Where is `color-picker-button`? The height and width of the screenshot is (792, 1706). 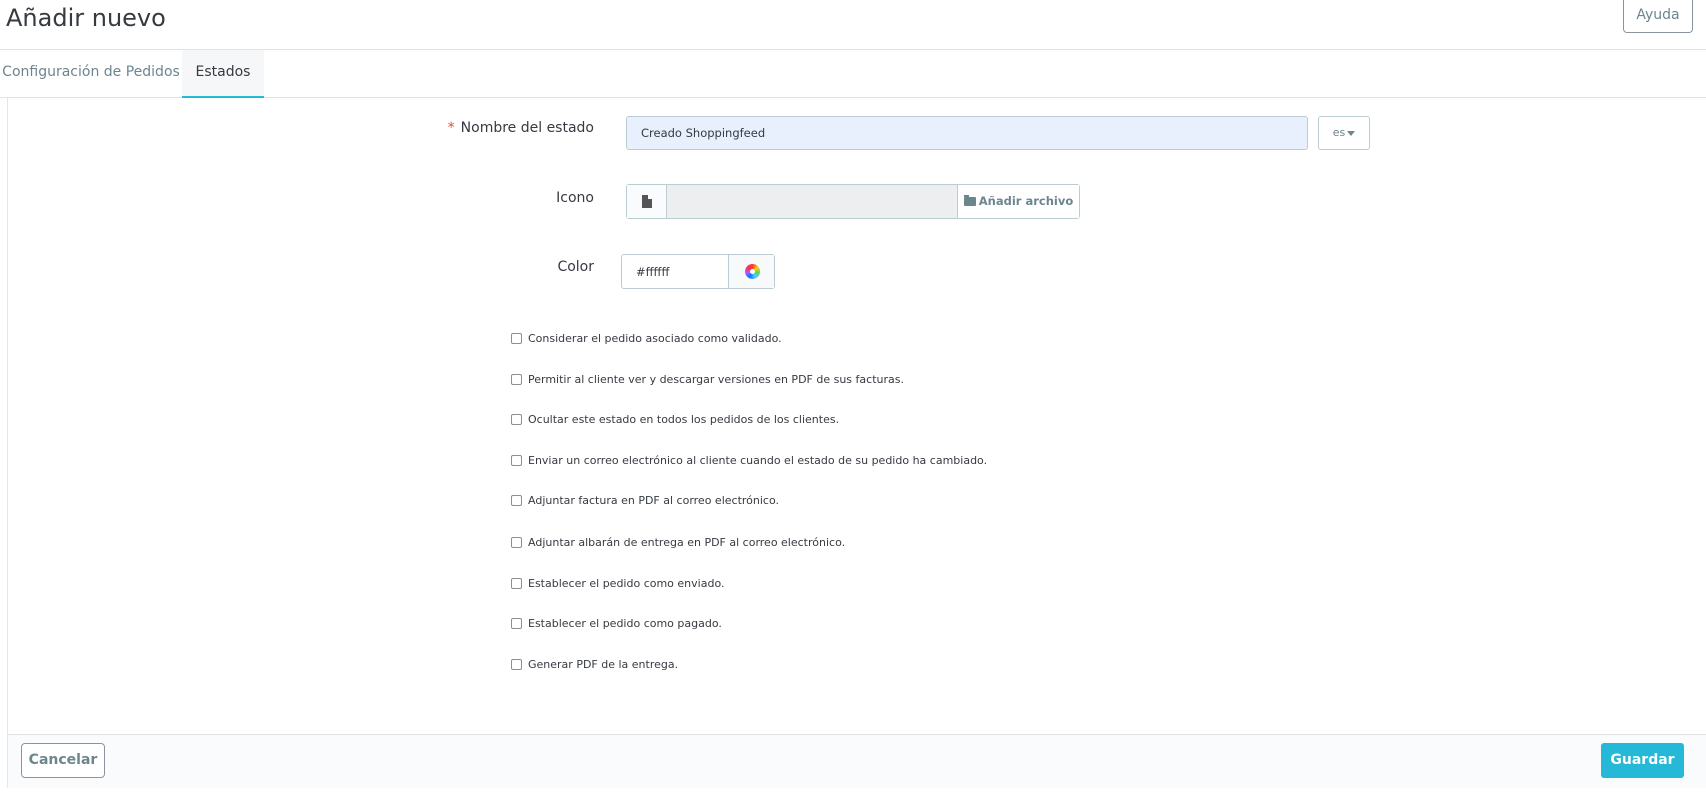 color-picker-button is located at coordinates (751, 271).